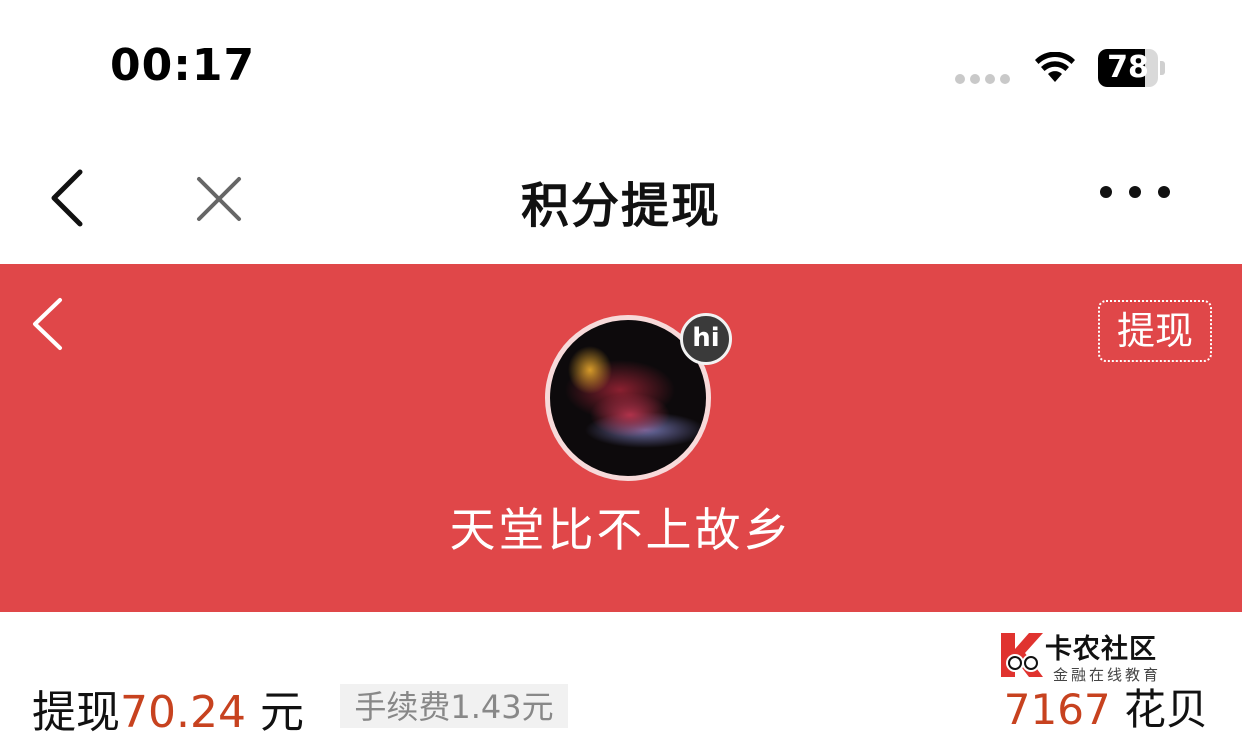  What do you see at coordinates (1055, 67) in the screenshot?
I see `wifi-icon` at bounding box center [1055, 67].